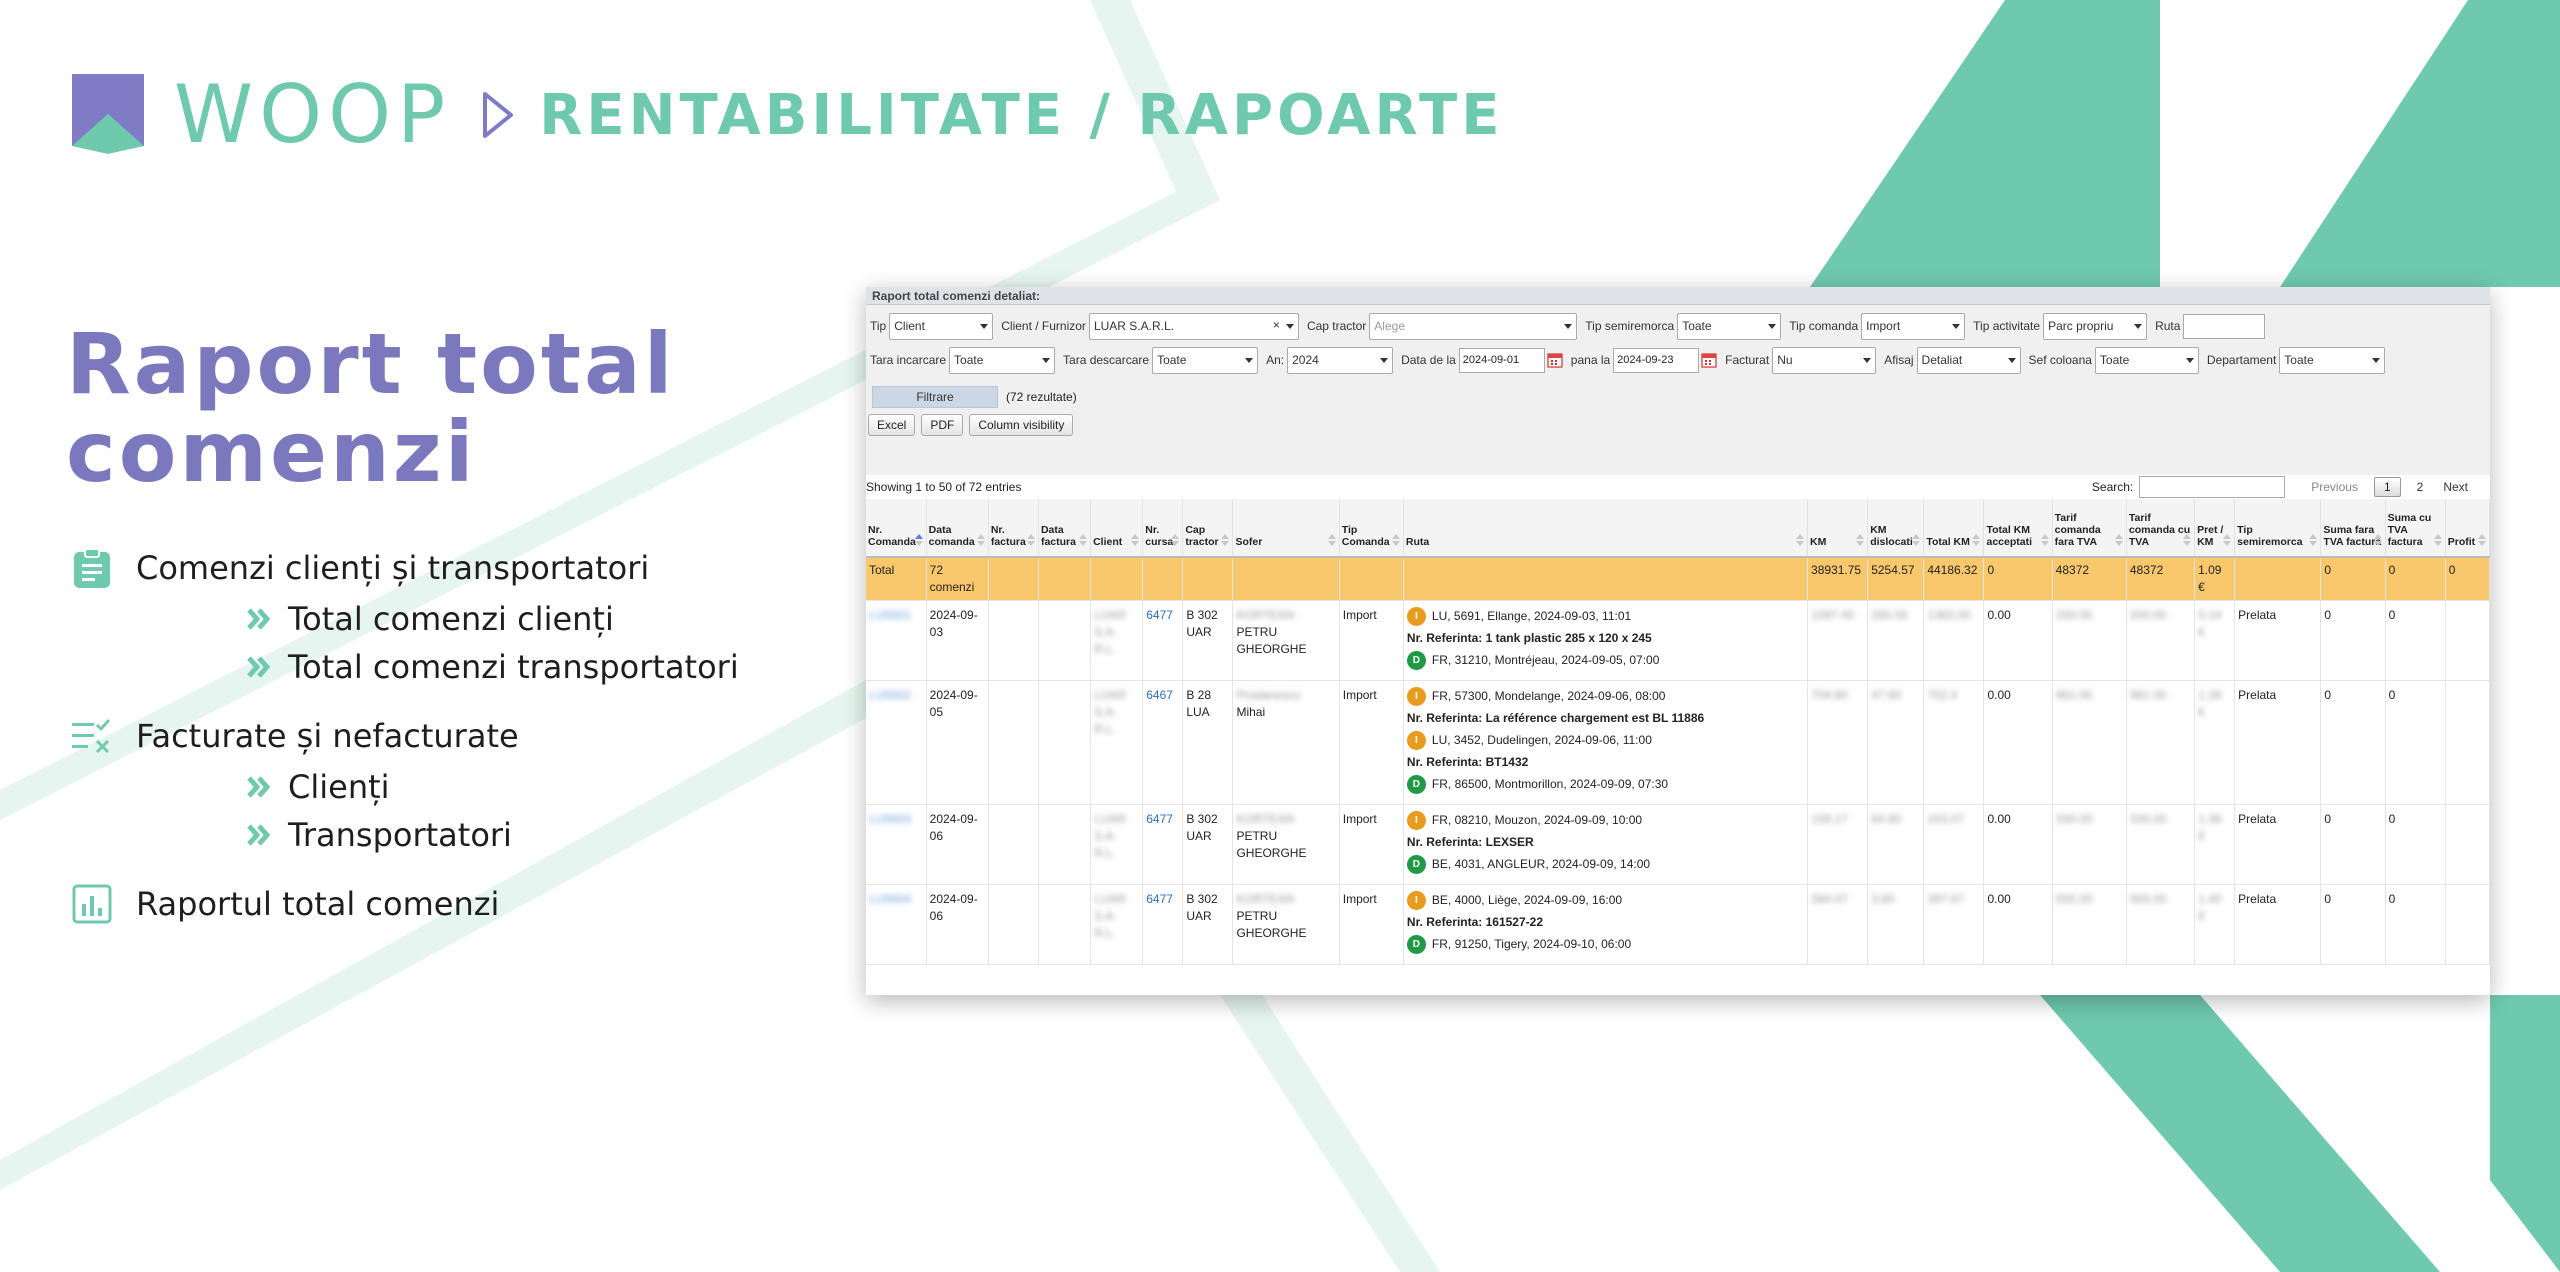 Image resolution: width=2560 pixels, height=1272 pixels. What do you see at coordinates (2146, 360) in the screenshot?
I see `sef-coloana-select: Toate` at bounding box center [2146, 360].